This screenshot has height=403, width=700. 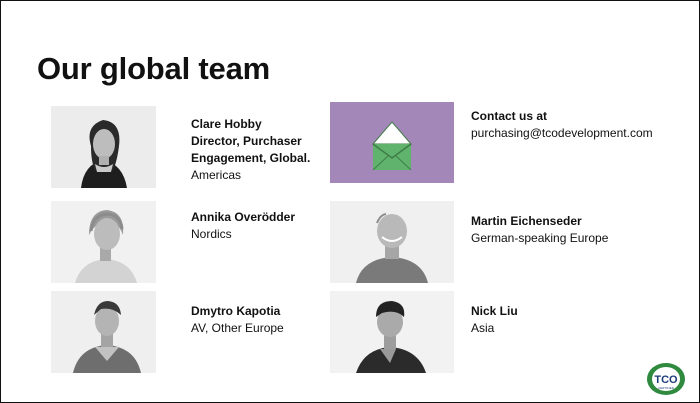 I want to click on member-name: Nick Liu, so click(x=494, y=311).